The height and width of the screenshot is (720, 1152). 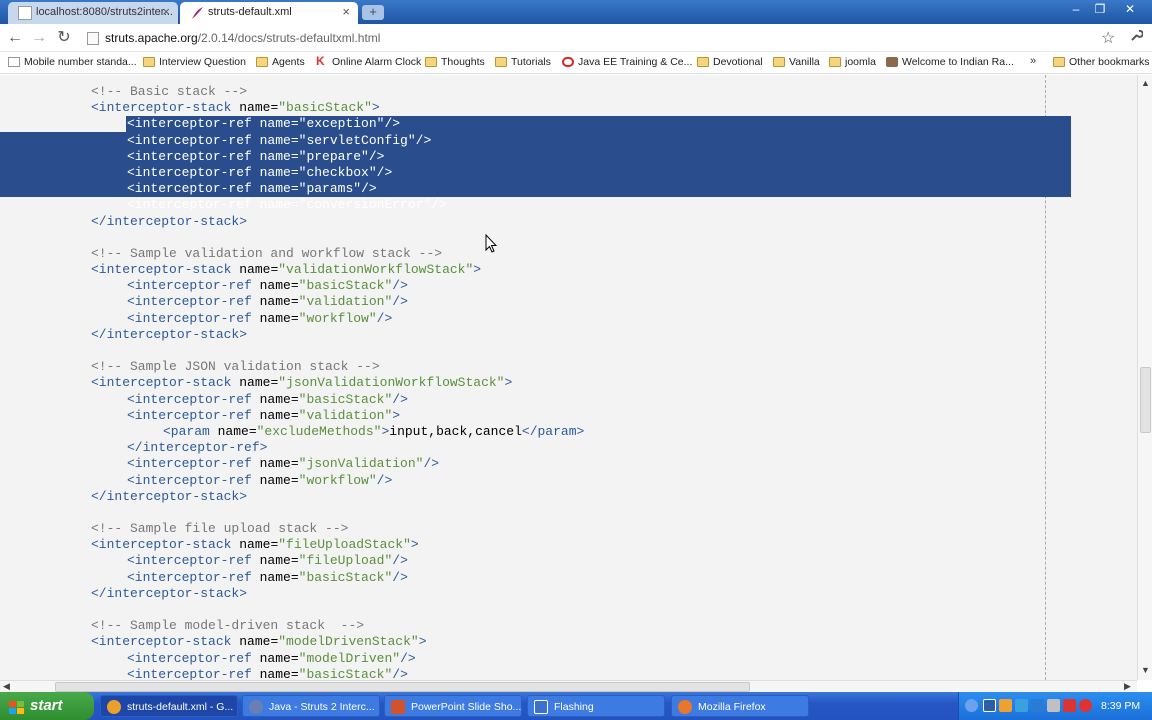 I want to click on bookmark-star-icon: ☆, so click(x=1108, y=38).